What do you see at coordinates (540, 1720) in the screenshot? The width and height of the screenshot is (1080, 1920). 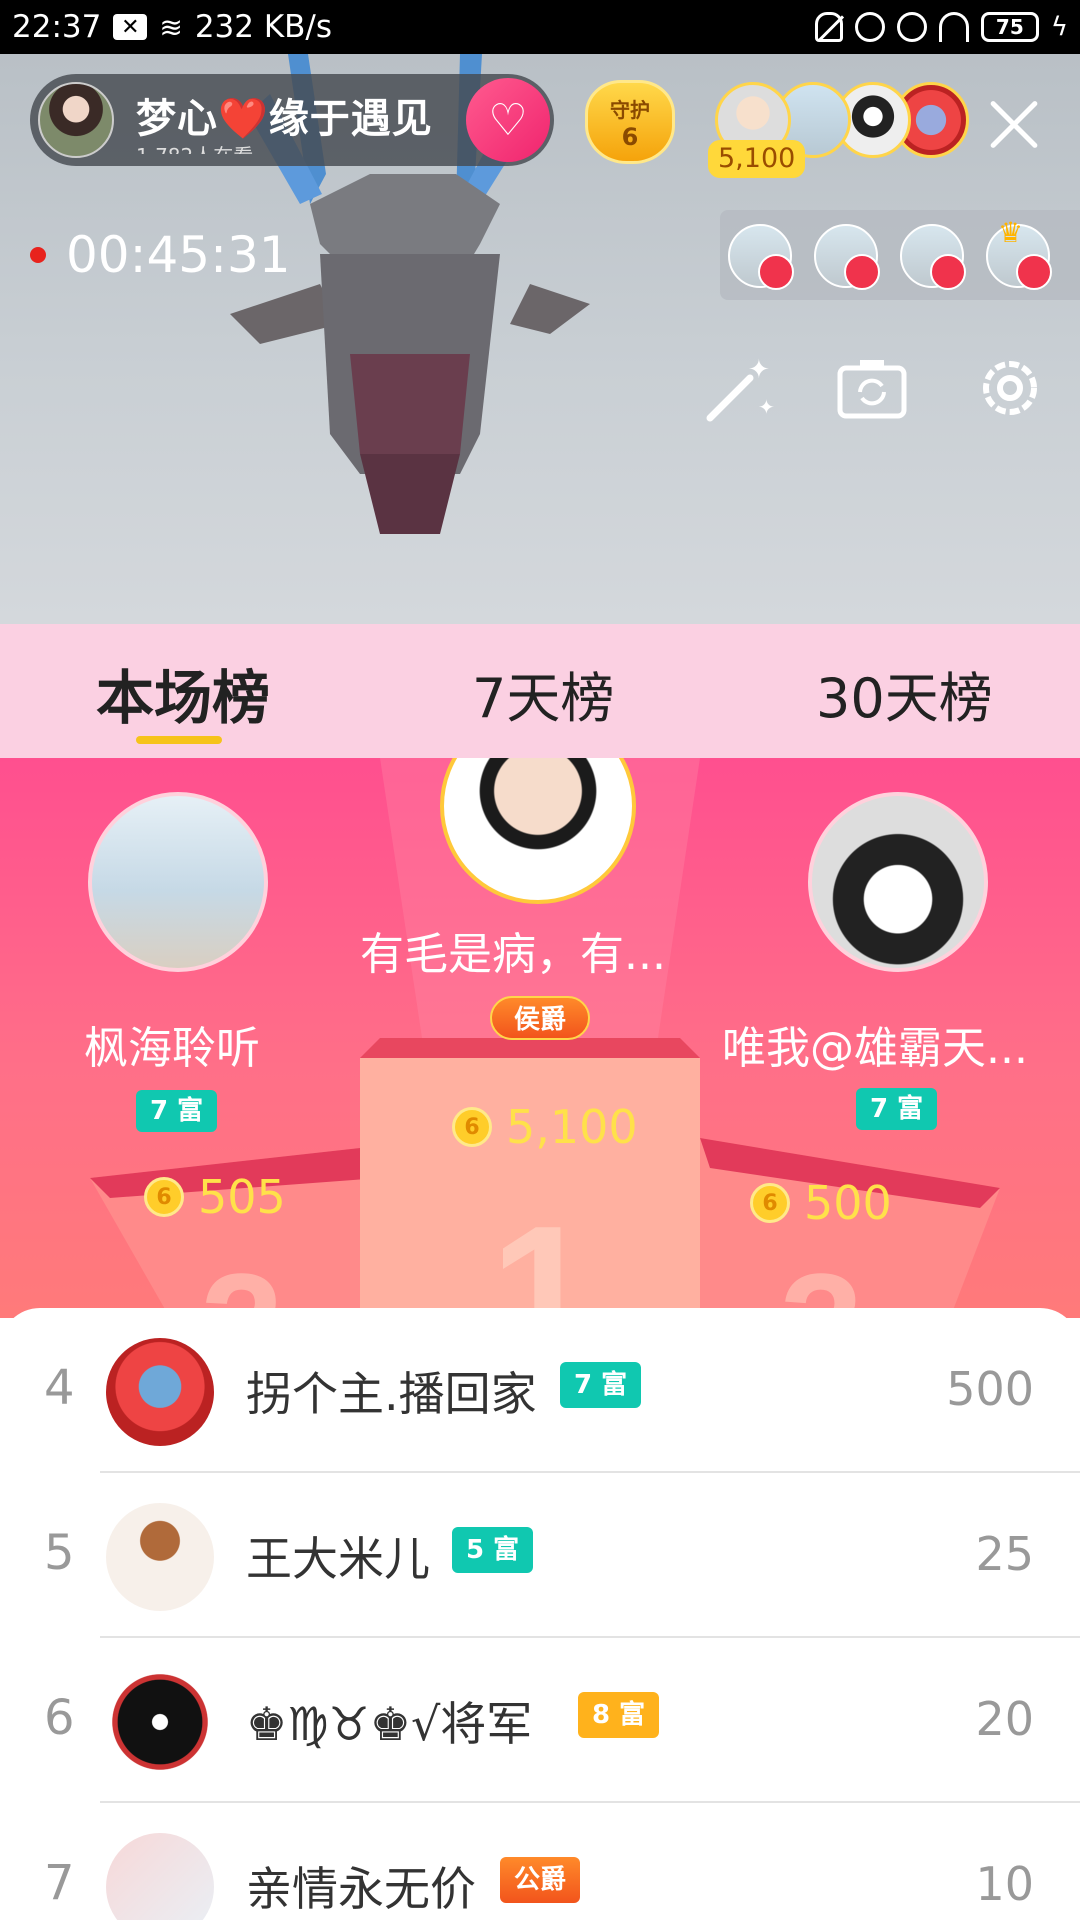 I see `list-item: 6 ♚♍♉♚√将军 8 富 20` at bounding box center [540, 1720].